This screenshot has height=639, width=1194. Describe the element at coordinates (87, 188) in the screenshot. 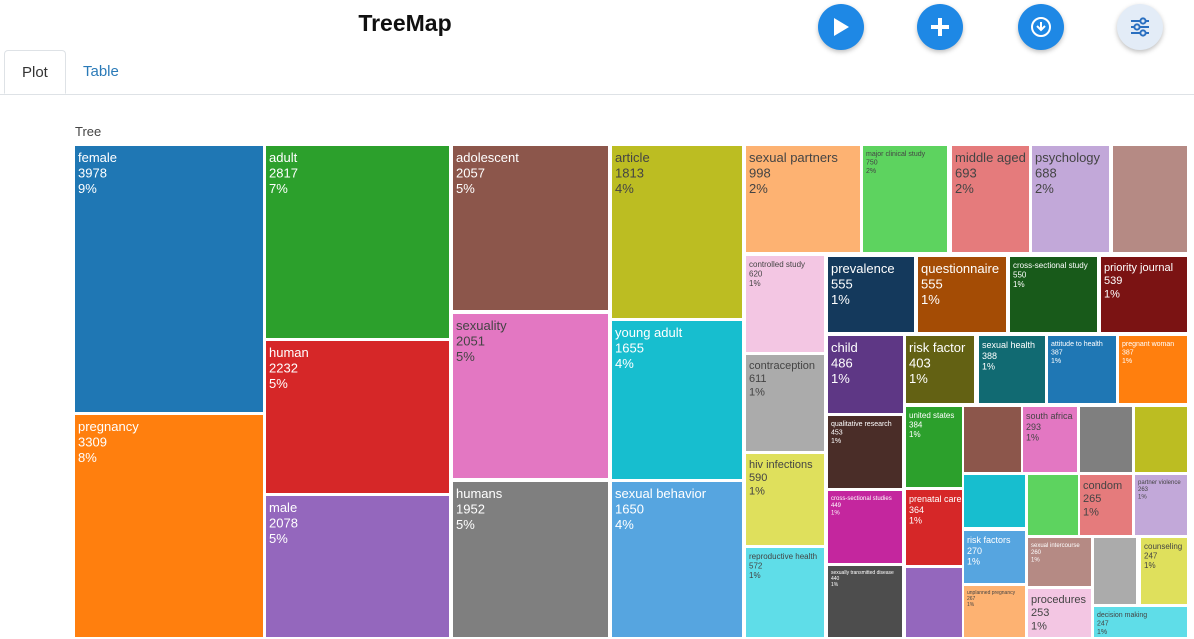

I see `treemap-tile-percent: 9%` at that location.